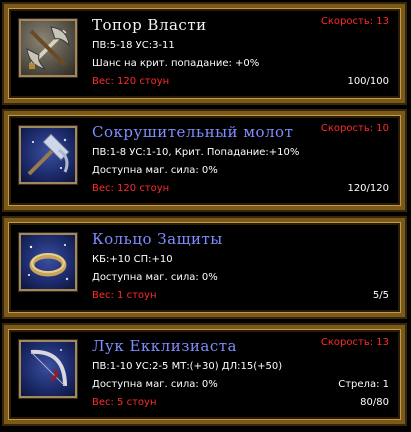 This screenshot has width=411, height=432. Describe the element at coordinates (187, 366) in the screenshot. I see `damage-stats: ПВ:1-10 УС:2-5 МТ:(+30) ДЛ:15(+50)` at that location.